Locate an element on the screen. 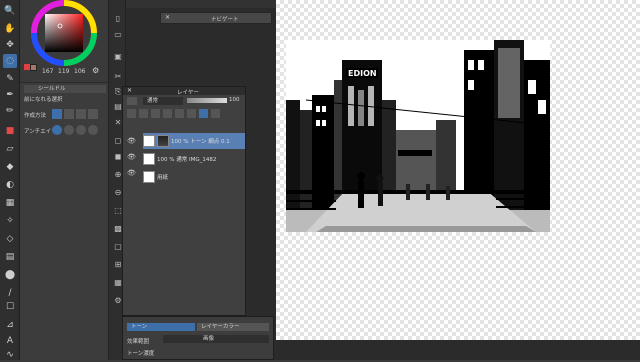  green-value: 119 is located at coordinates (64, 71).